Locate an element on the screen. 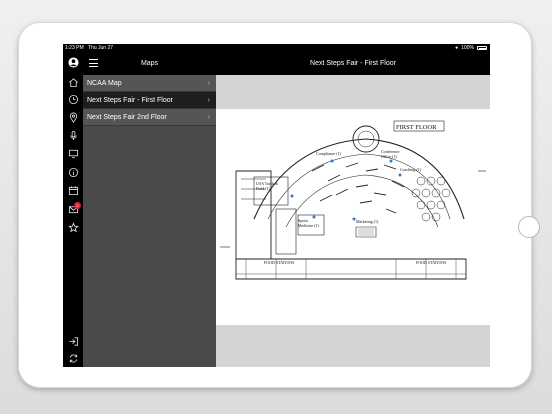  room-label: Medicine (1) is located at coordinates (308, 225).